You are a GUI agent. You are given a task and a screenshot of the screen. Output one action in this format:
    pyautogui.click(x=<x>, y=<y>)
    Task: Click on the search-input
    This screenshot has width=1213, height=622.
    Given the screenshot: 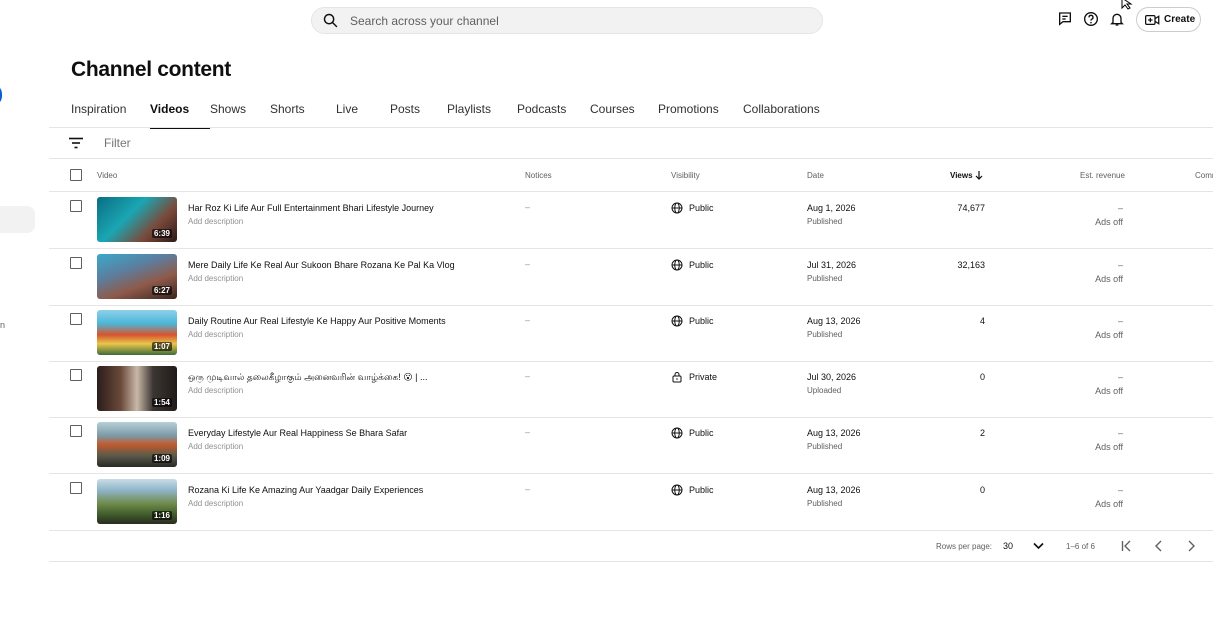 What is the action you would take?
    pyautogui.click(x=560, y=20)
    